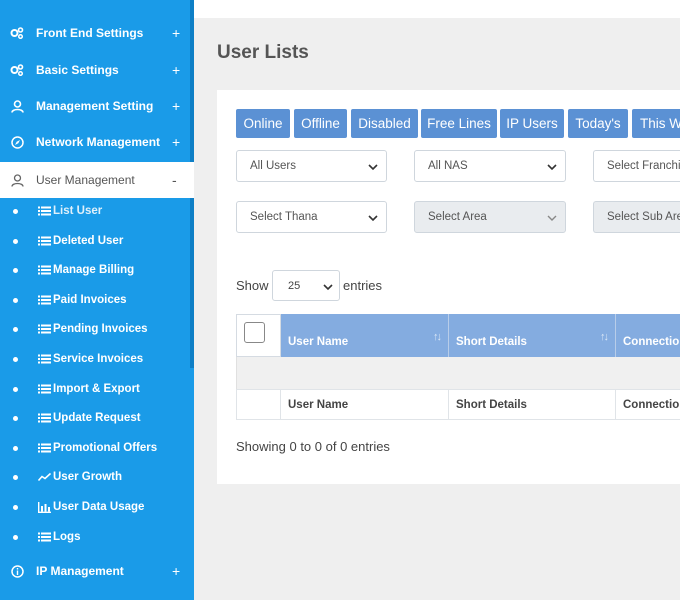 Image resolution: width=680 pixels, height=600 pixels. What do you see at coordinates (284, 217) in the screenshot?
I see `thana-select-value: Select Thana` at bounding box center [284, 217].